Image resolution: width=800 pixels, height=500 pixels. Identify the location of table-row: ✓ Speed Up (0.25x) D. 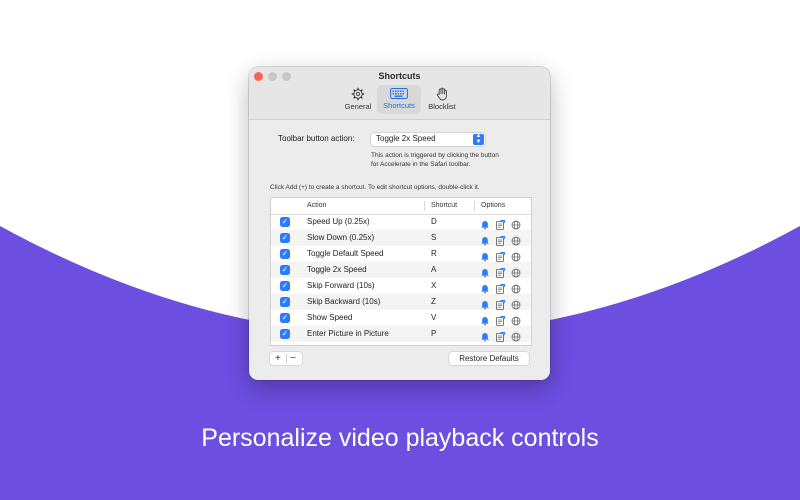
(401, 222).